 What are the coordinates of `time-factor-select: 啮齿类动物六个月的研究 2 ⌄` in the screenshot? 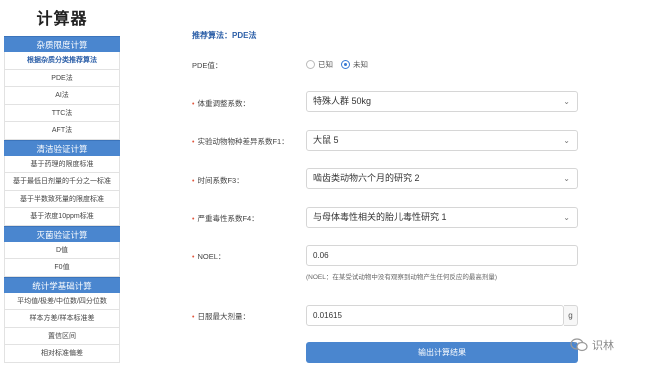 It's located at (442, 178).